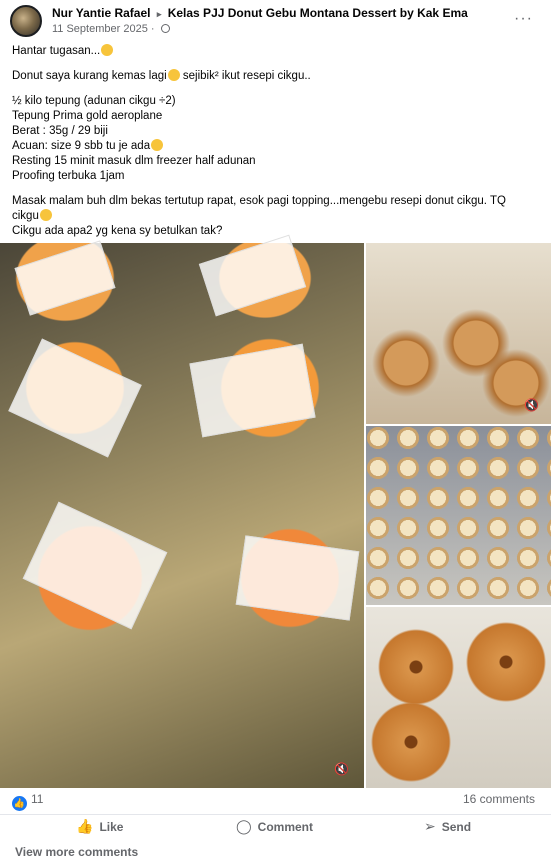 The height and width of the screenshot is (864, 551). What do you see at coordinates (26, 21) in the screenshot?
I see `avatar` at bounding box center [26, 21].